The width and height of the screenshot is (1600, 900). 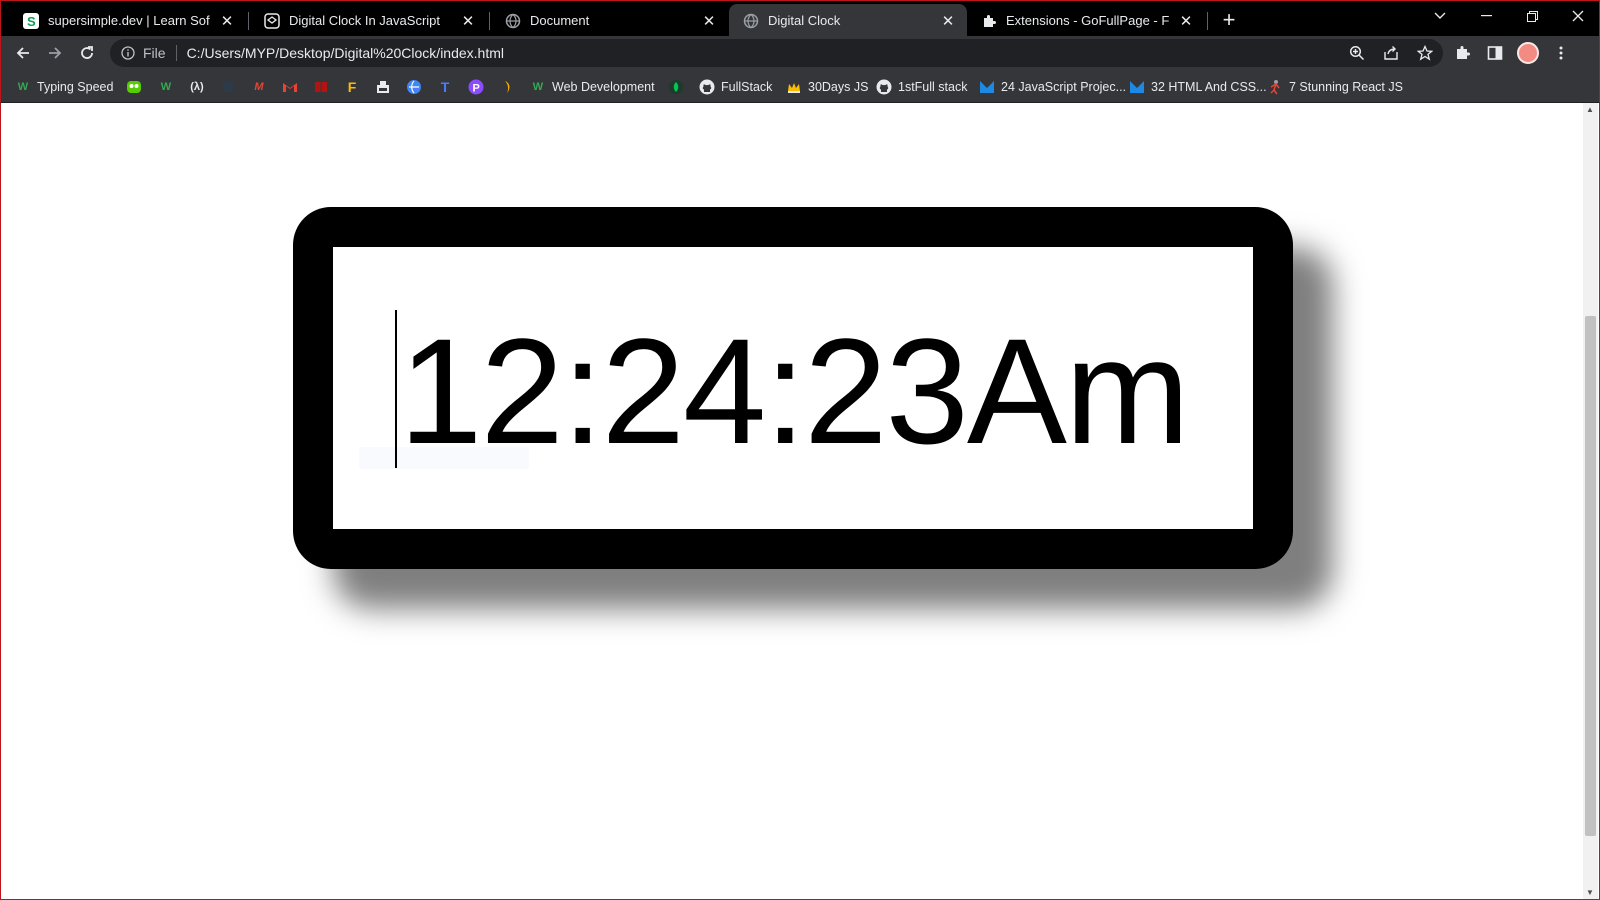 I want to click on side-panel-icon, so click(x=1495, y=53).